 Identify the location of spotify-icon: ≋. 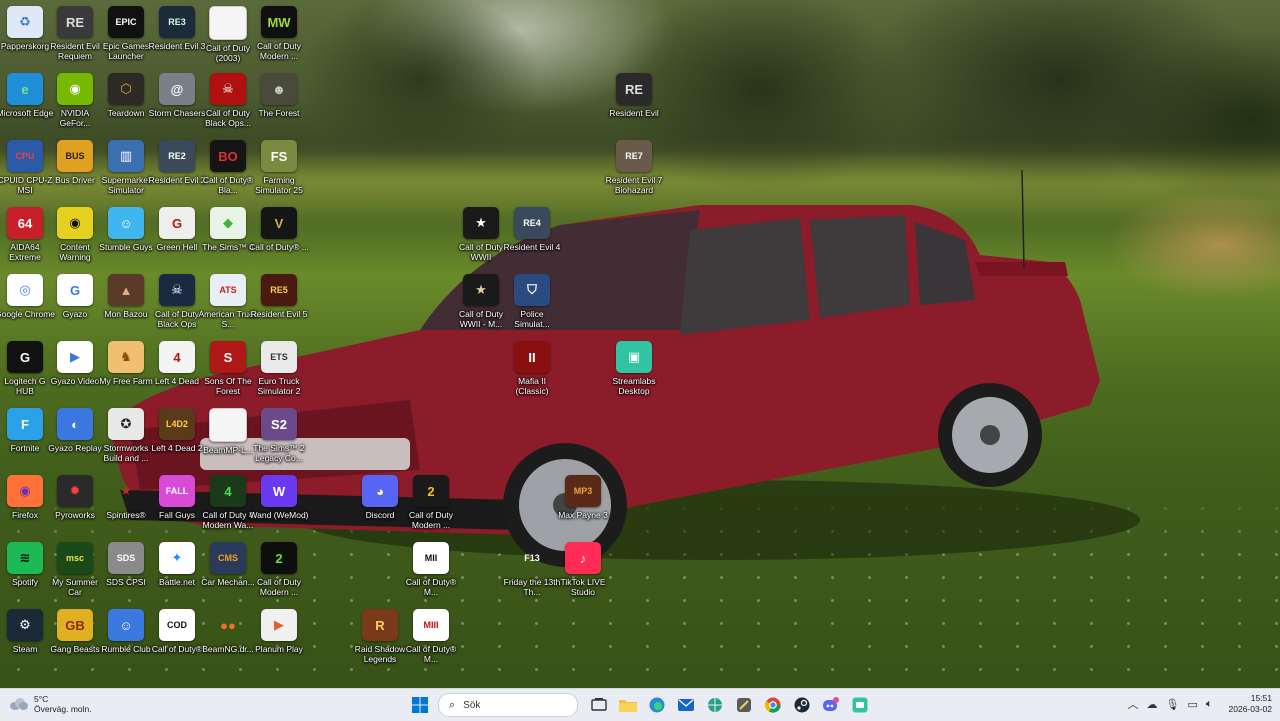
(25, 558).